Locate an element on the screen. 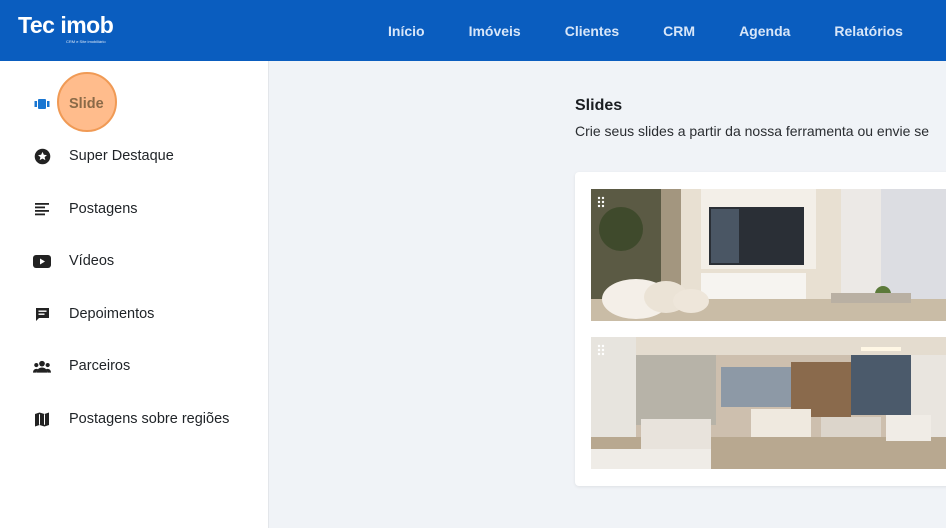 Image resolution: width=946 pixels, height=528 pixels. sidebar-item-postagens: Postagens is located at coordinates (134, 209).